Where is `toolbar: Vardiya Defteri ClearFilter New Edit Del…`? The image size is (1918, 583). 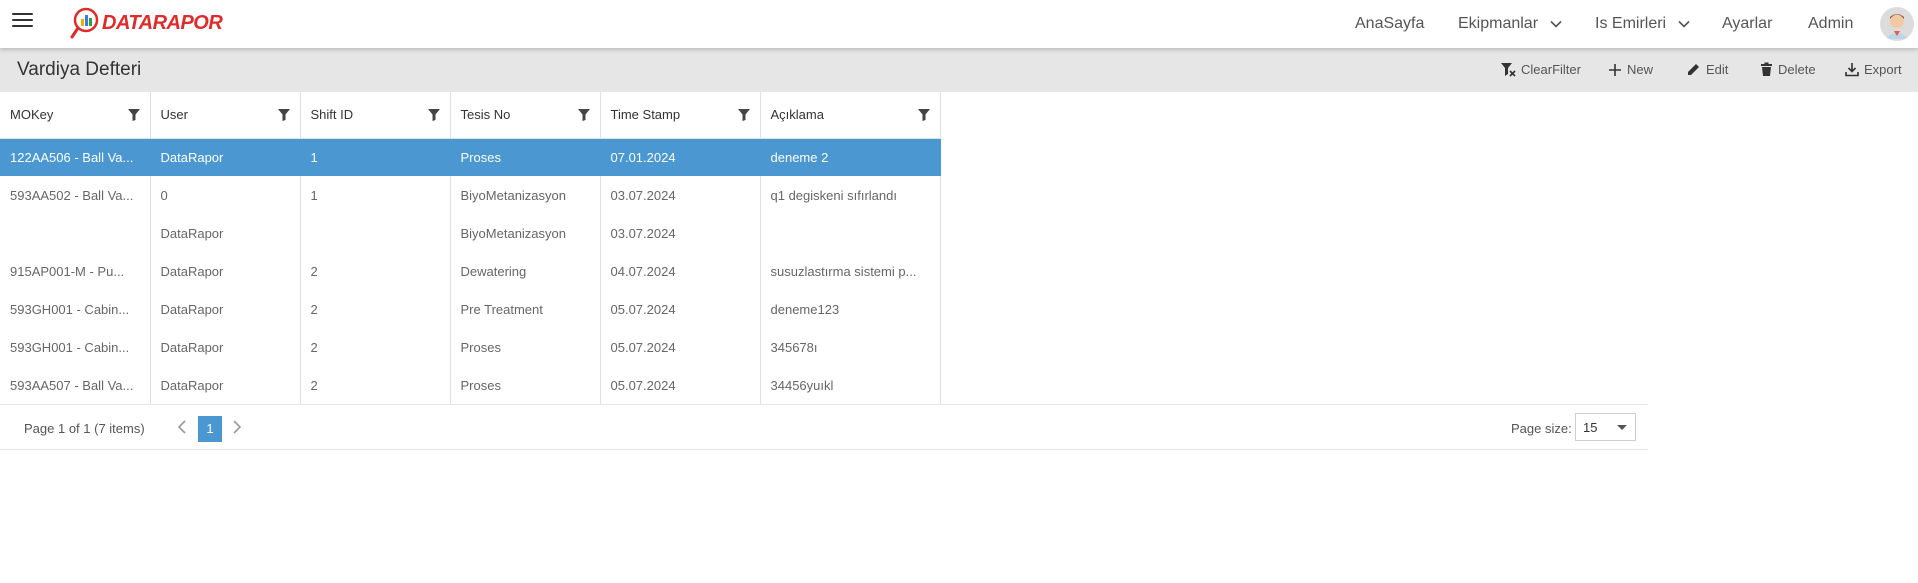 toolbar: Vardiya Defteri ClearFilter New Edit Del… is located at coordinates (959, 70).